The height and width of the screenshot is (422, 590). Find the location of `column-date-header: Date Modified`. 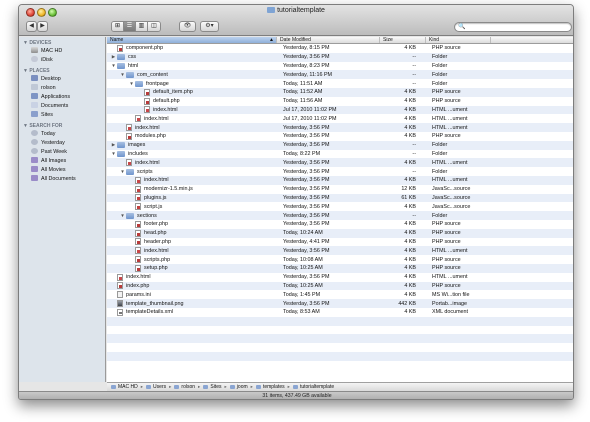

column-date-header: Date Modified is located at coordinates (328, 40).